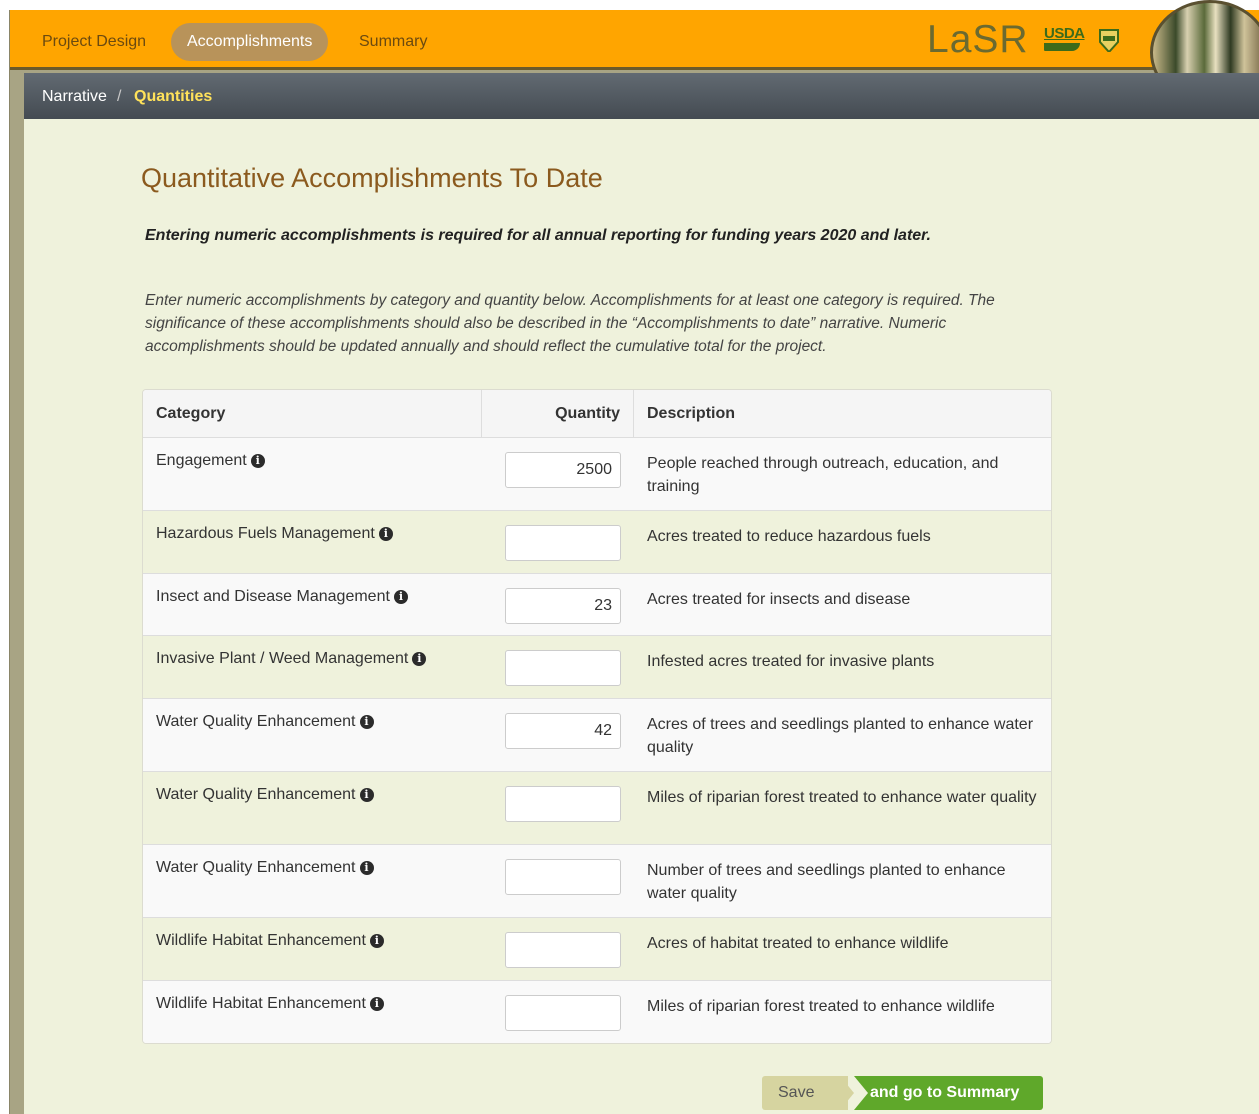 This screenshot has width=1259, height=1114. I want to click on usda-logo: USDA, so click(1069, 40).